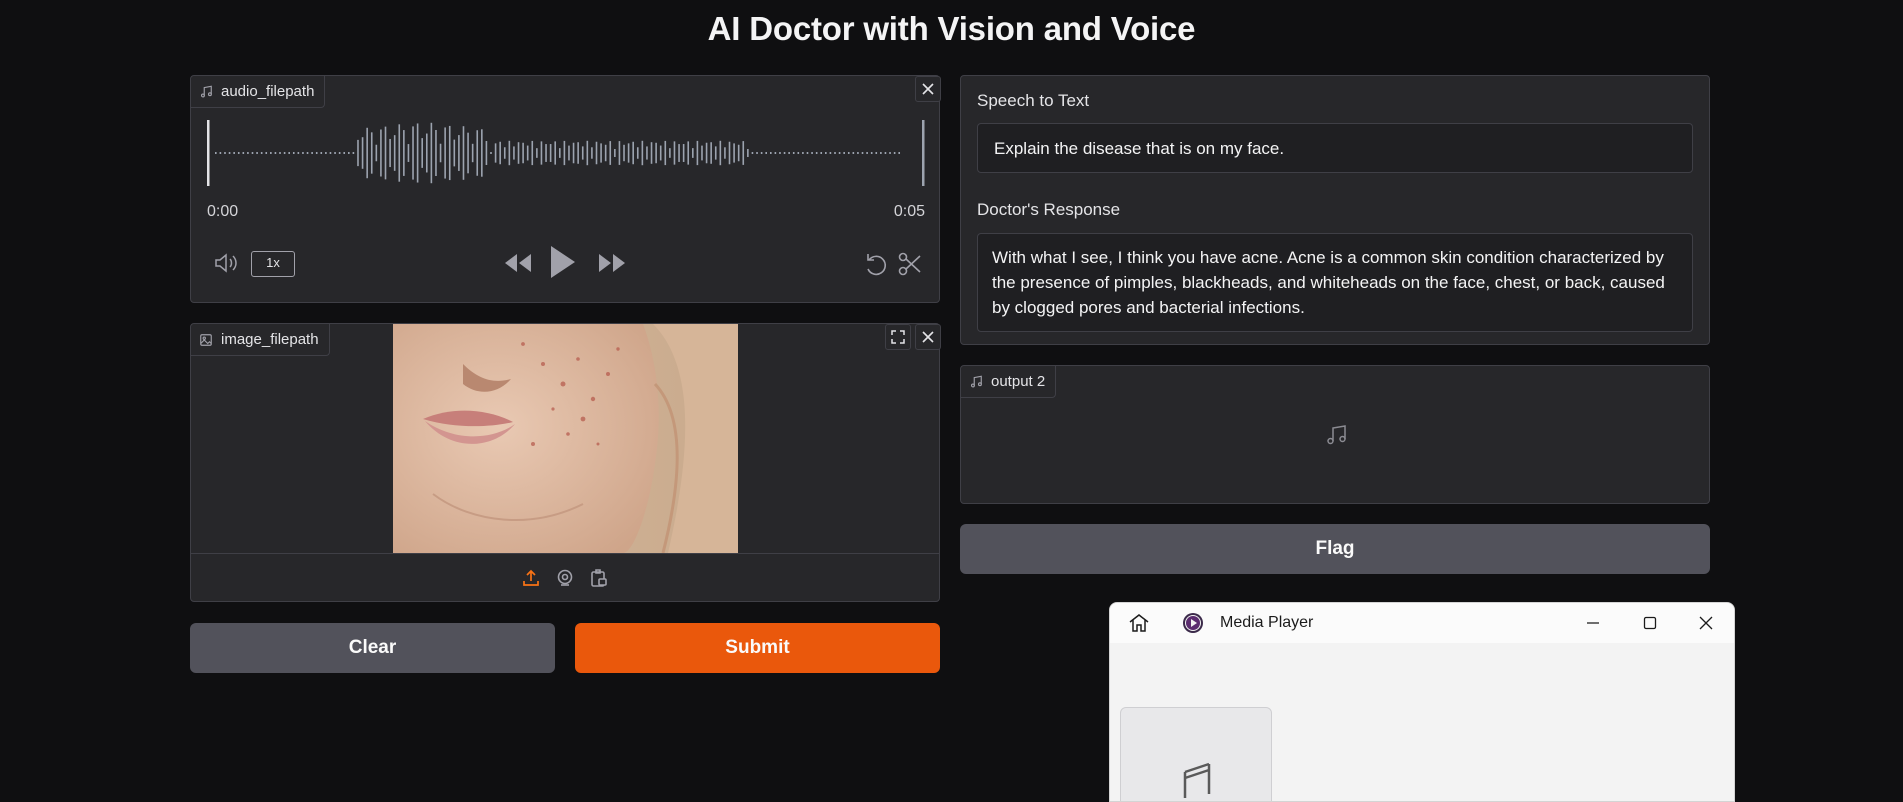 The width and height of the screenshot is (1903, 802). I want to click on playhead-marker, so click(208, 153).